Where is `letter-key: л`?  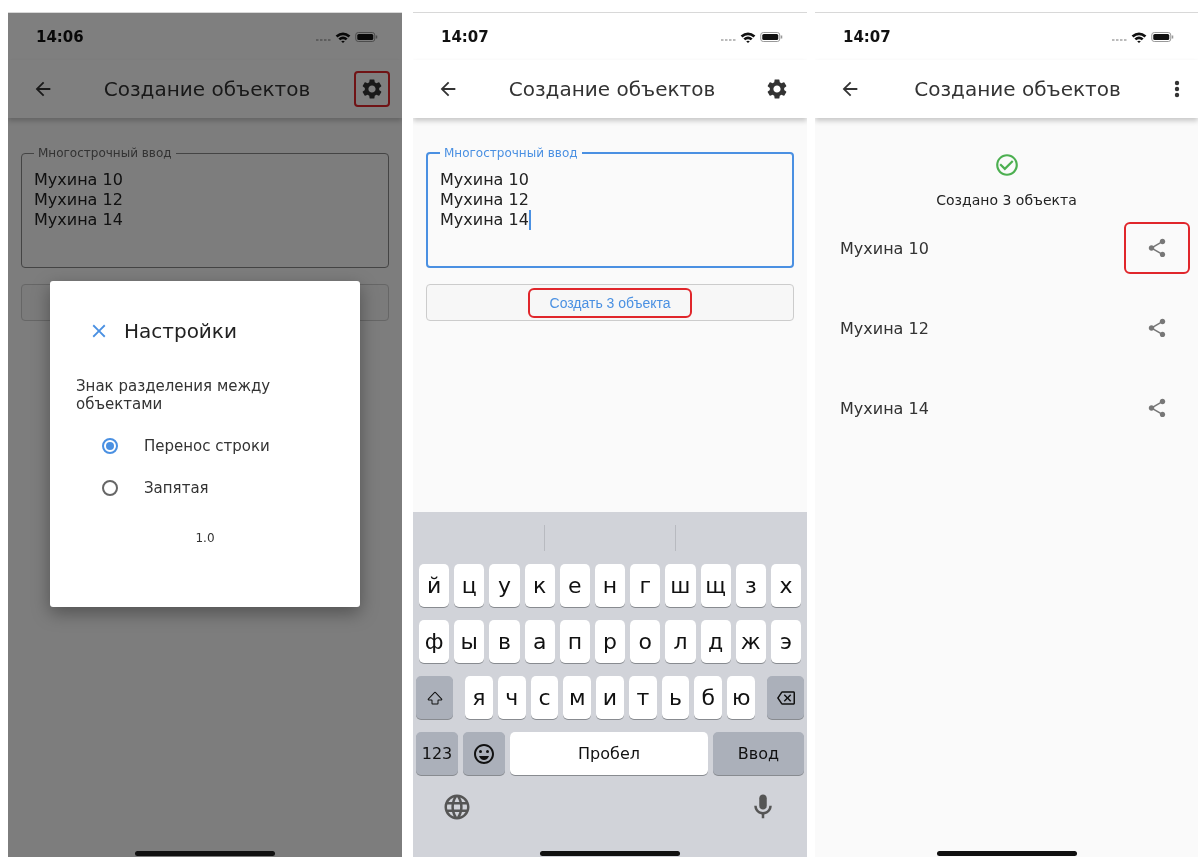 letter-key: л is located at coordinates (680, 641).